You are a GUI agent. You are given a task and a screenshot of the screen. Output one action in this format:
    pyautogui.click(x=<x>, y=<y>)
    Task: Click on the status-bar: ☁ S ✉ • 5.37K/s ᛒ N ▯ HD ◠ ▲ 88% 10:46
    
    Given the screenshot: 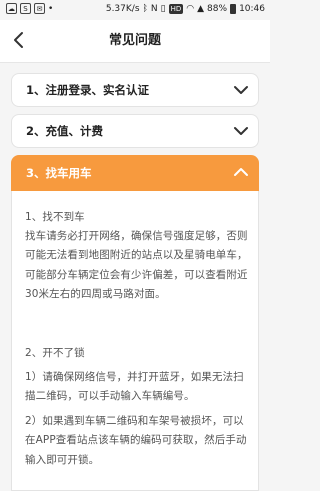 What is the action you would take?
    pyautogui.click(x=135, y=10)
    